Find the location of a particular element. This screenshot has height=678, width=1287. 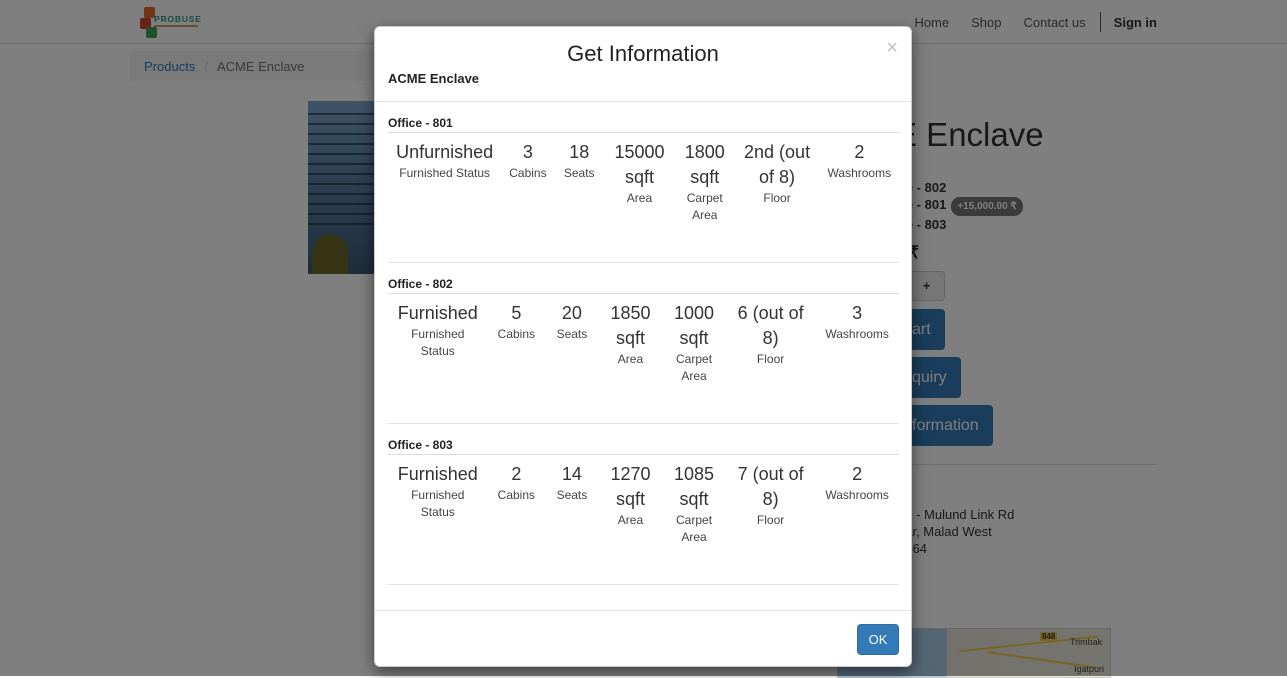

modal-footer: OK is located at coordinates (643, 638).